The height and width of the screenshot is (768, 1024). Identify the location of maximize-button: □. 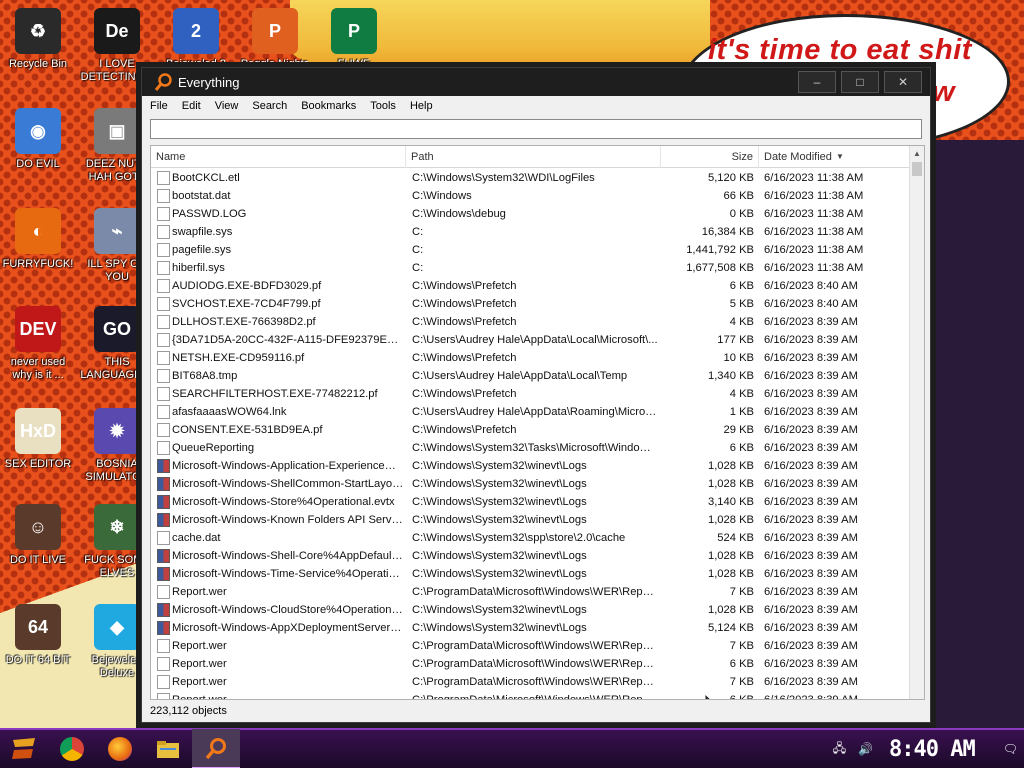
(860, 82).